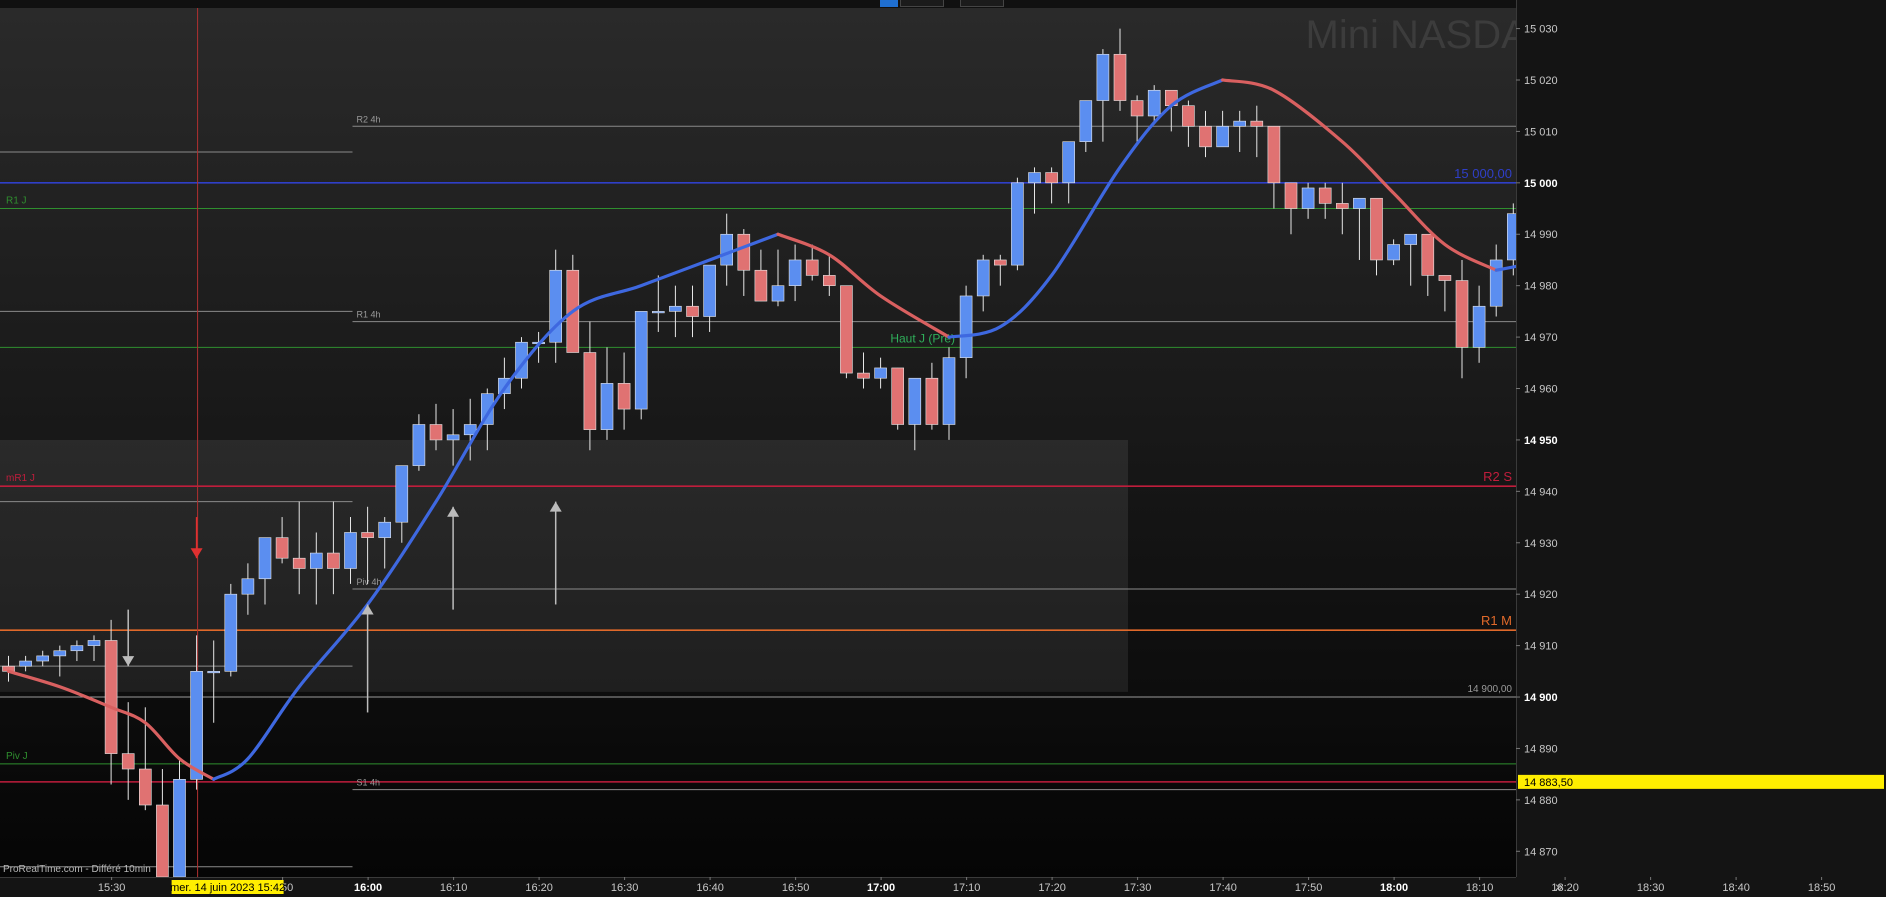 The width and height of the screenshot is (1886, 897). Describe the element at coordinates (1541, 749) in the screenshot. I see `price-tick-label: 14 890` at that location.